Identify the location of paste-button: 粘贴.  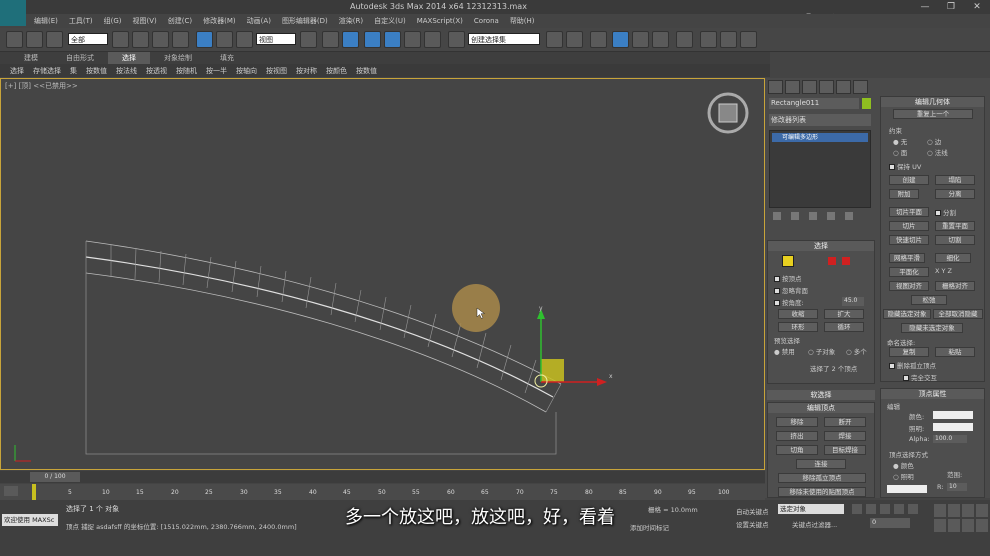
(955, 352).